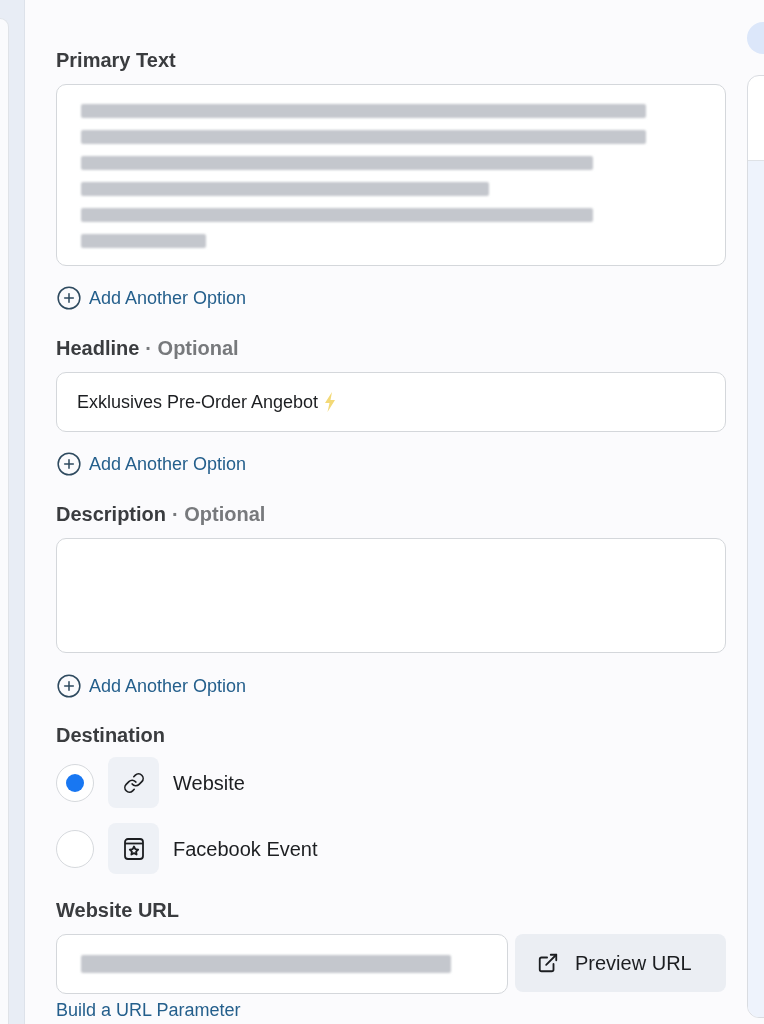 This screenshot has width=764, height=1024. I want to click on link-icon, so click(133, 782).